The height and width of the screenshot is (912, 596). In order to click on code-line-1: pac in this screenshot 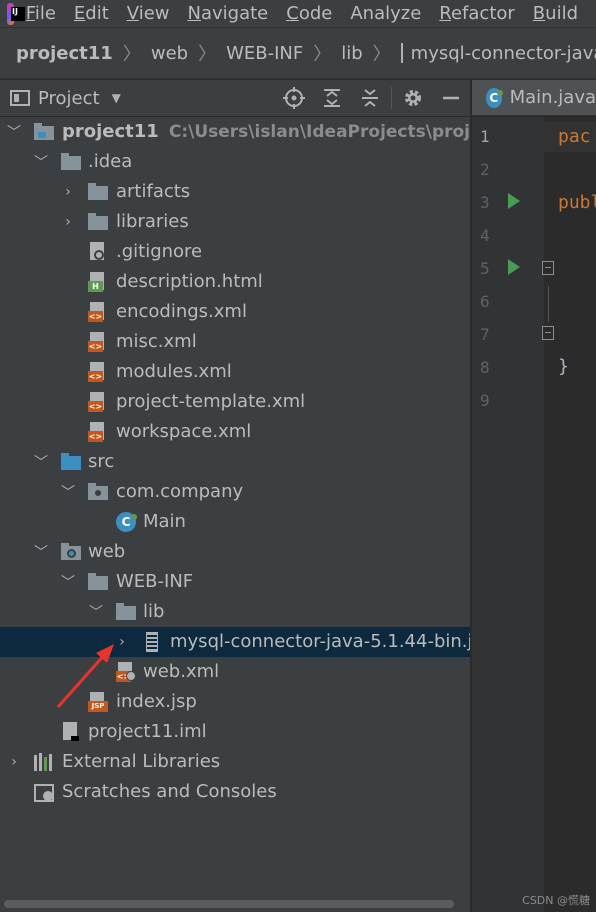, I will do `click(574, 136)`.